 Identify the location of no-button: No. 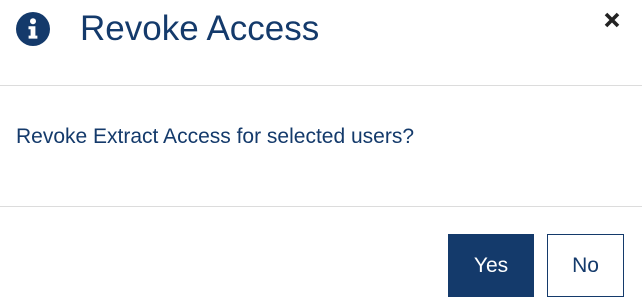
(585, 265).